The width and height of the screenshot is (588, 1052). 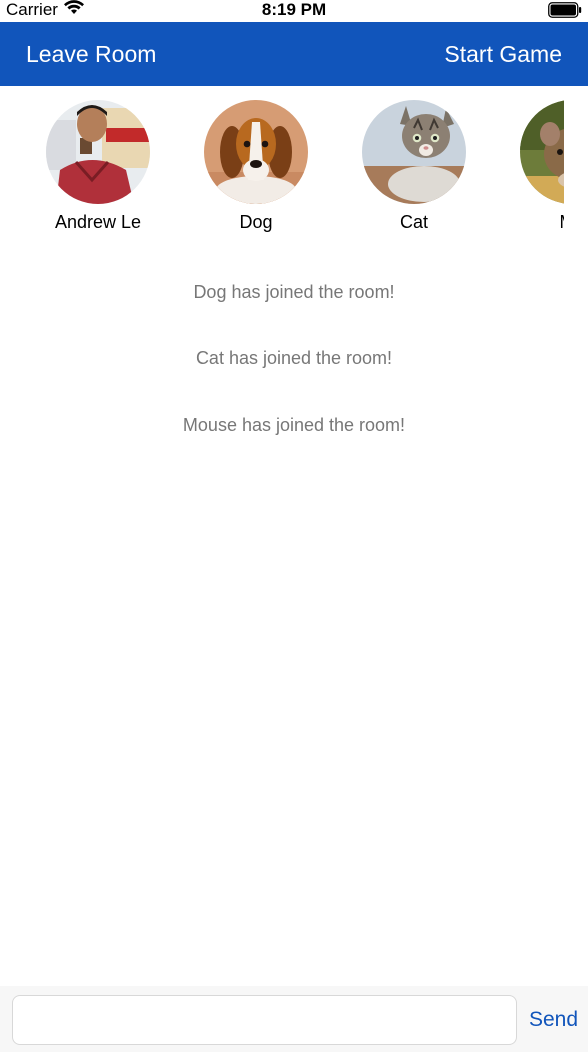 I want to click on system-message: Dog has joined the room!, so click(x=294, y=292).